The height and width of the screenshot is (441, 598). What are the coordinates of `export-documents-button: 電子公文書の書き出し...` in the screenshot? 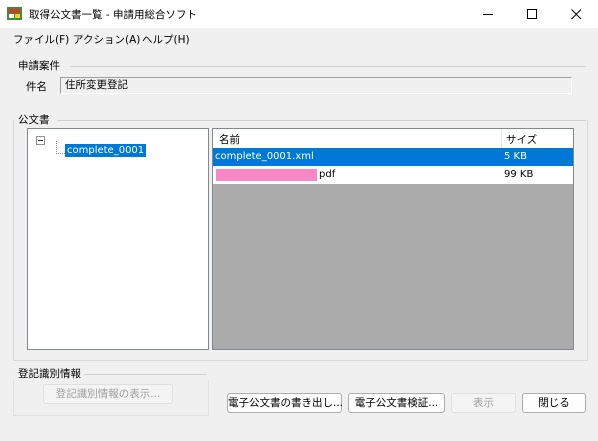 It's located at (285, 403).